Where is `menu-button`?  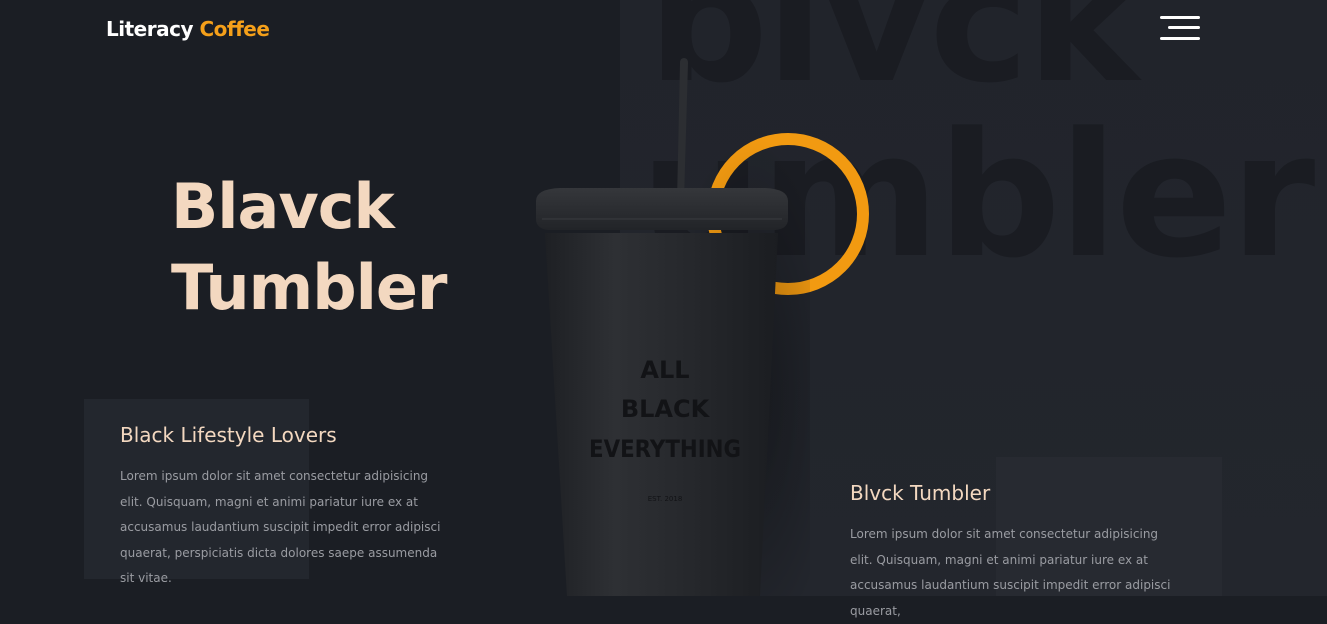
menu-button is located at coordinates (1180, 30).